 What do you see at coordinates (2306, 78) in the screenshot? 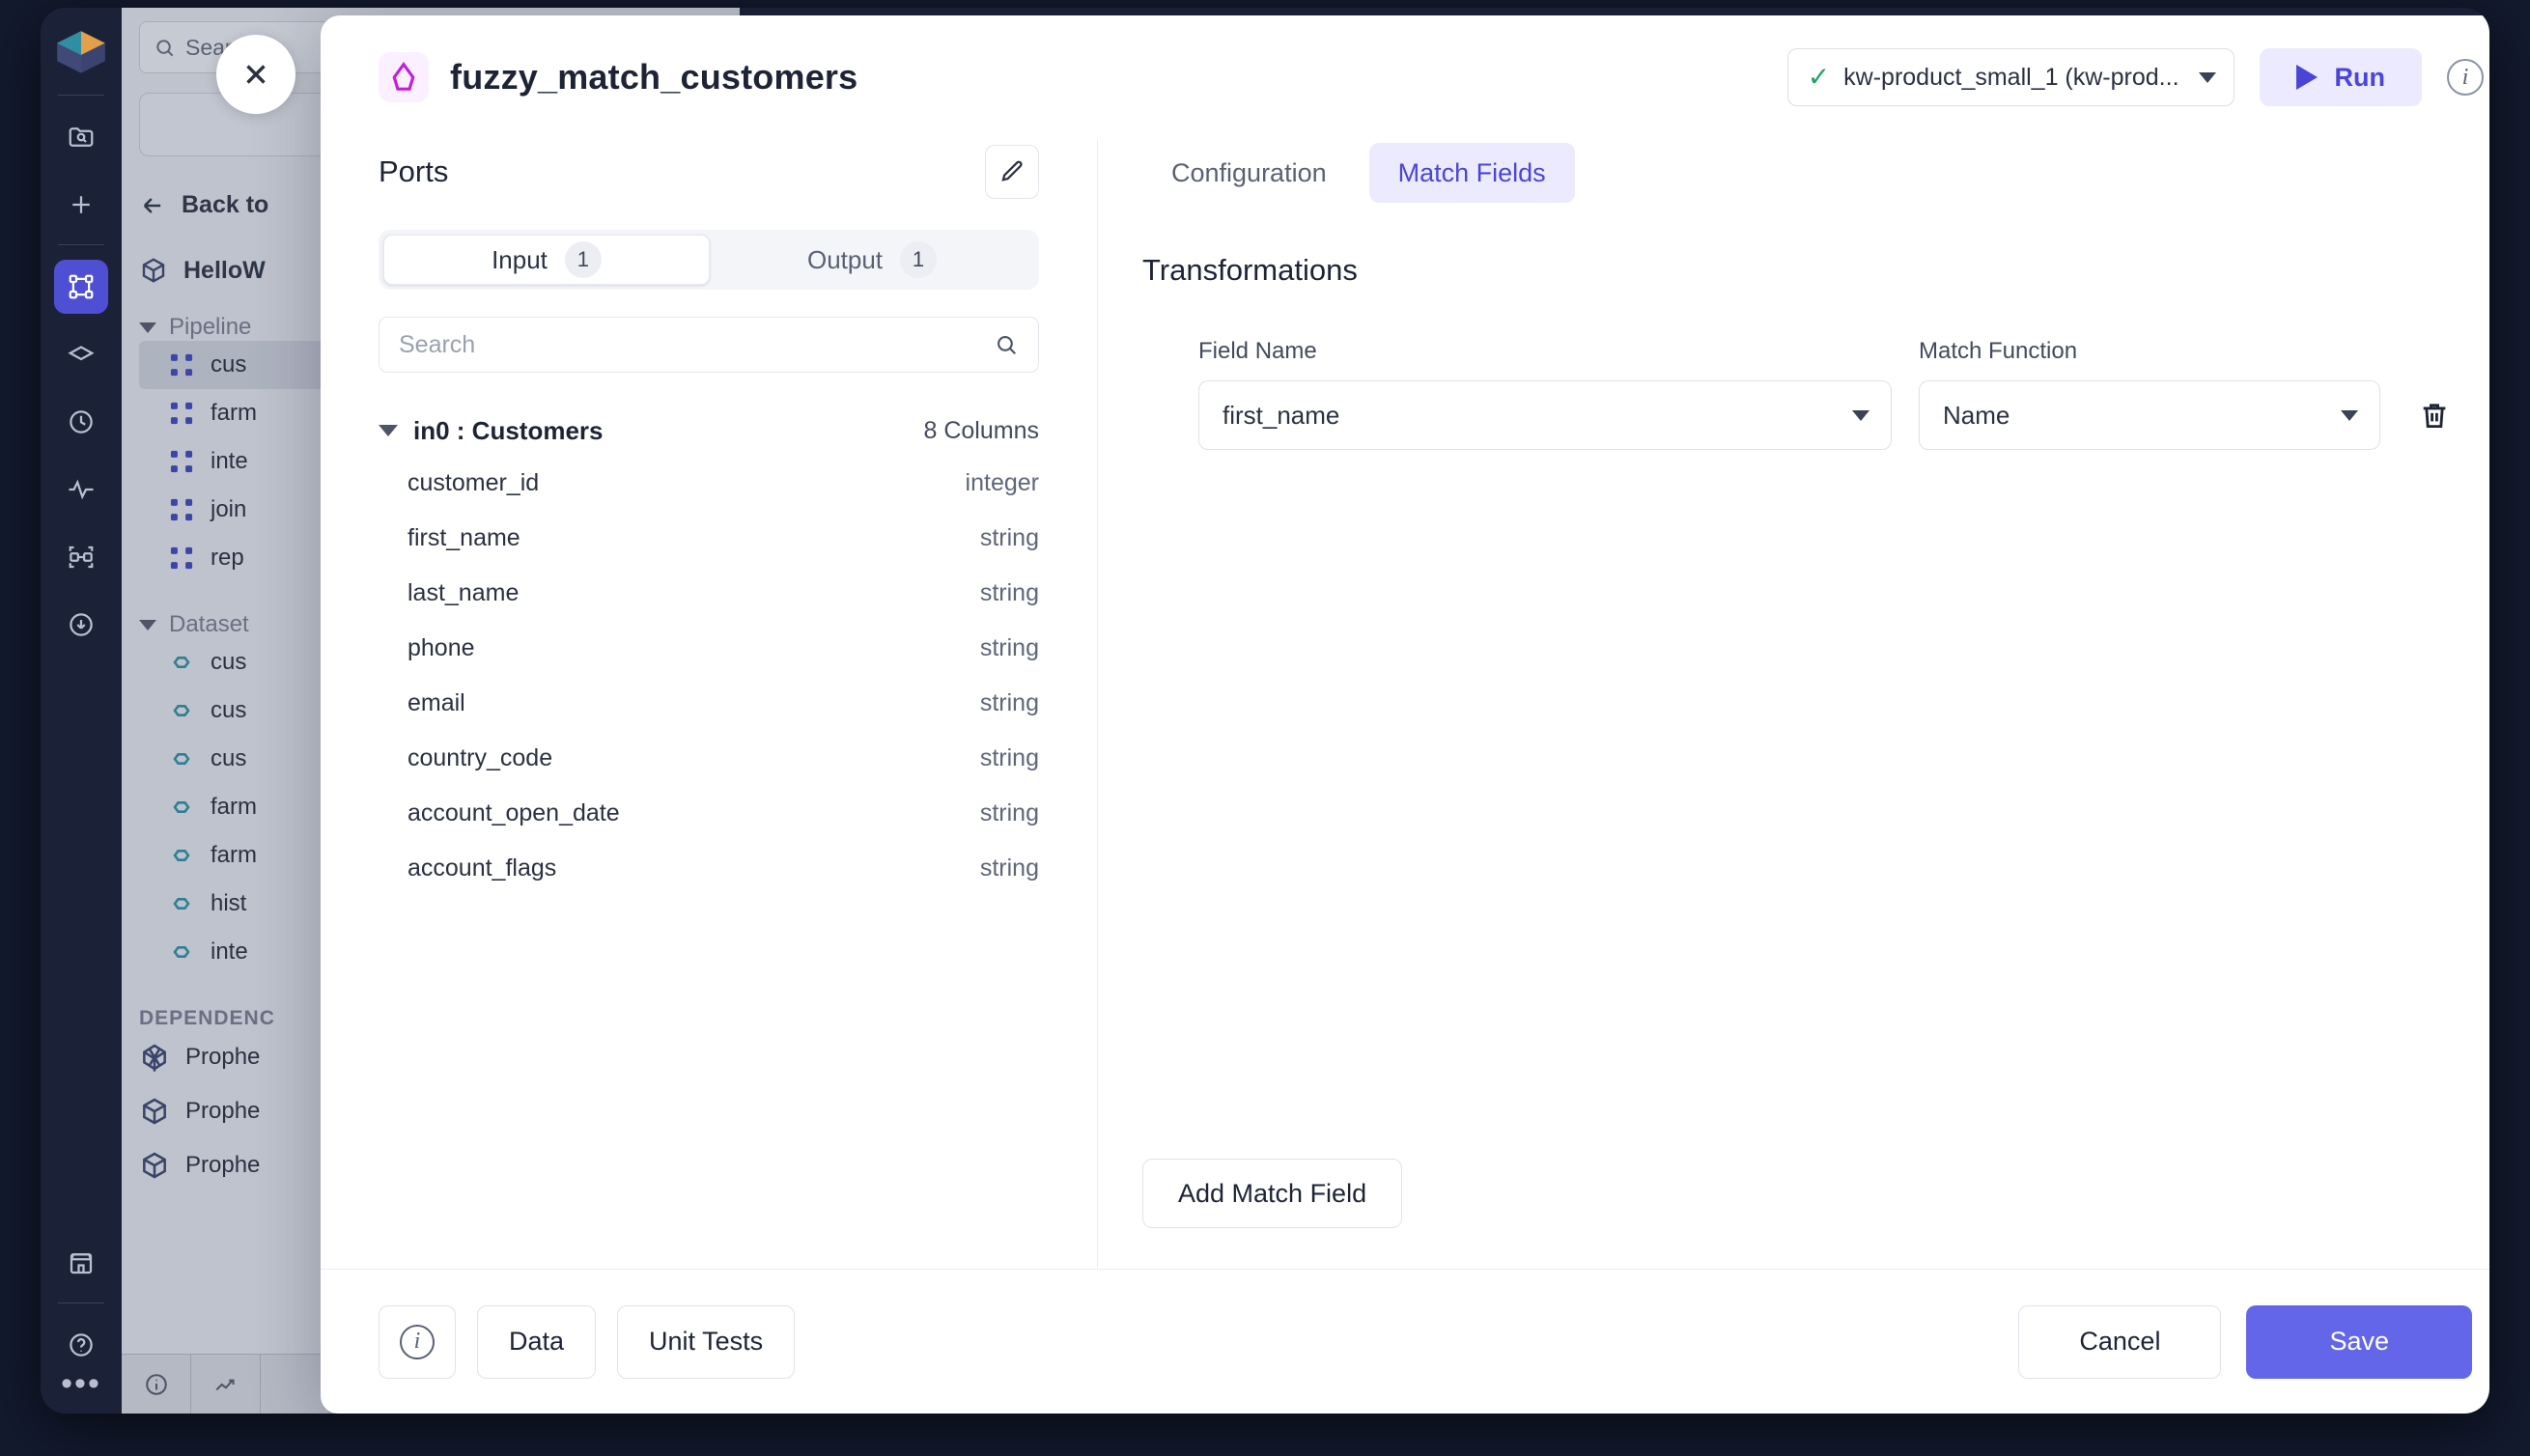
I see `play-icon` at bounding box center [2306, 78].